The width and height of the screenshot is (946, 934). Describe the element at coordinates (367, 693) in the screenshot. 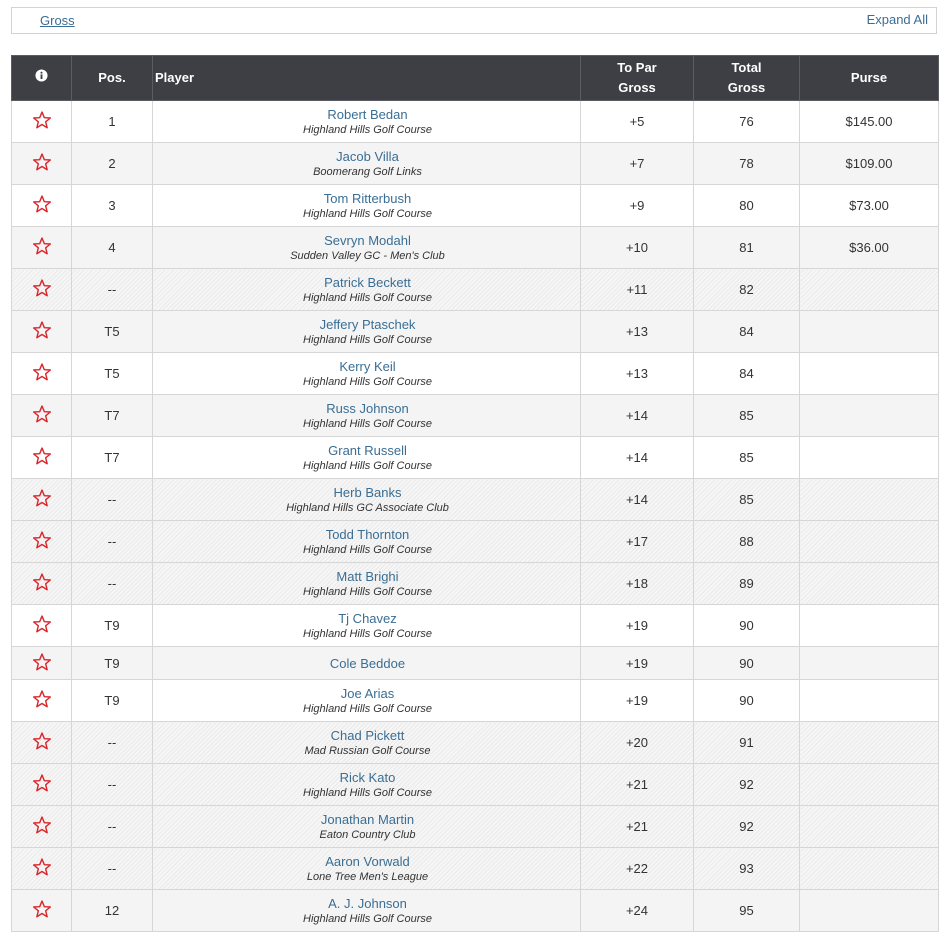

I see `player-name-link: Joe Arias` at that location.